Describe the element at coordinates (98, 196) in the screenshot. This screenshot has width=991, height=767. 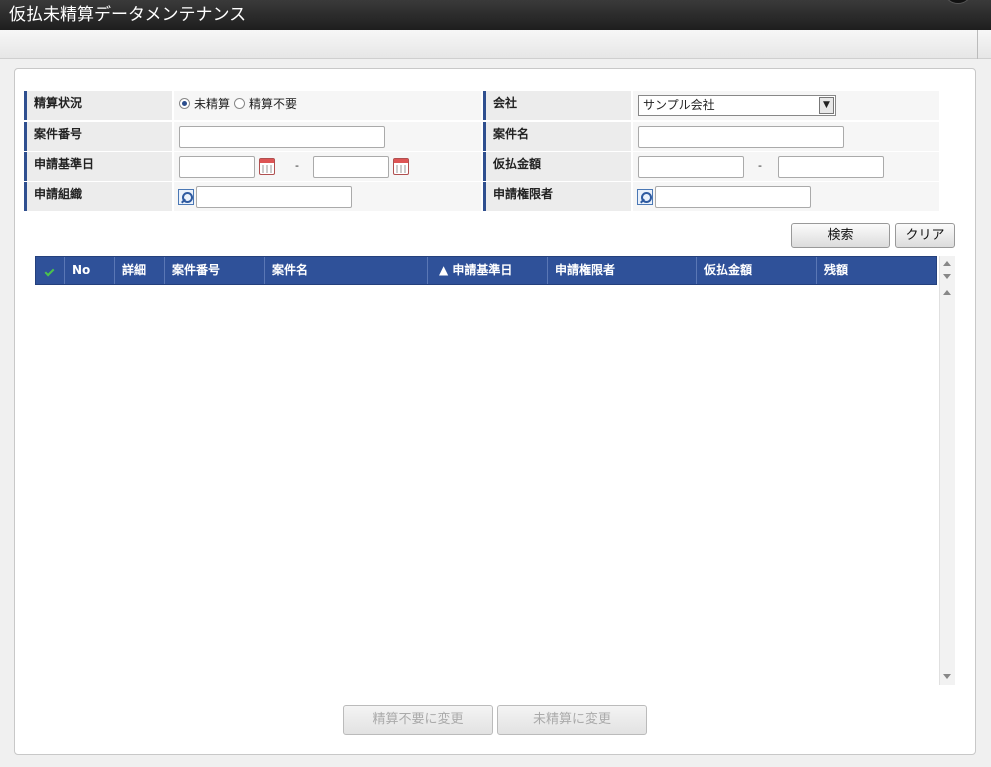
I see `application-org-label: 申請組織` at that location.